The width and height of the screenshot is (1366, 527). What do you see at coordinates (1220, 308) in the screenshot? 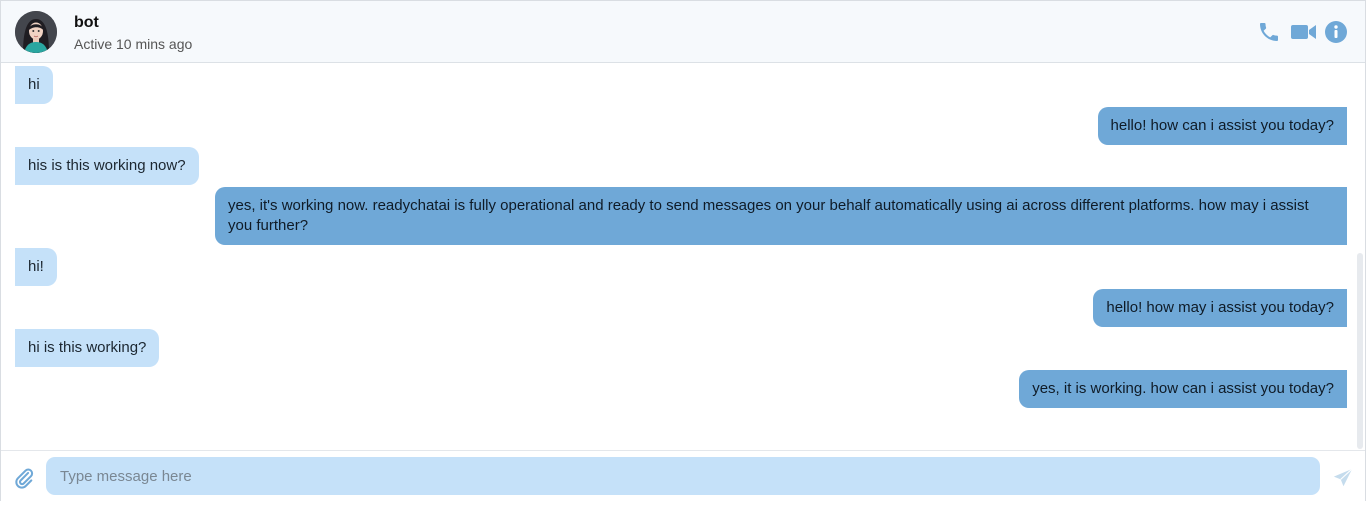
I see `outgoing-message: hello! how may i assist you today?` at bounding box center [1220, 308].